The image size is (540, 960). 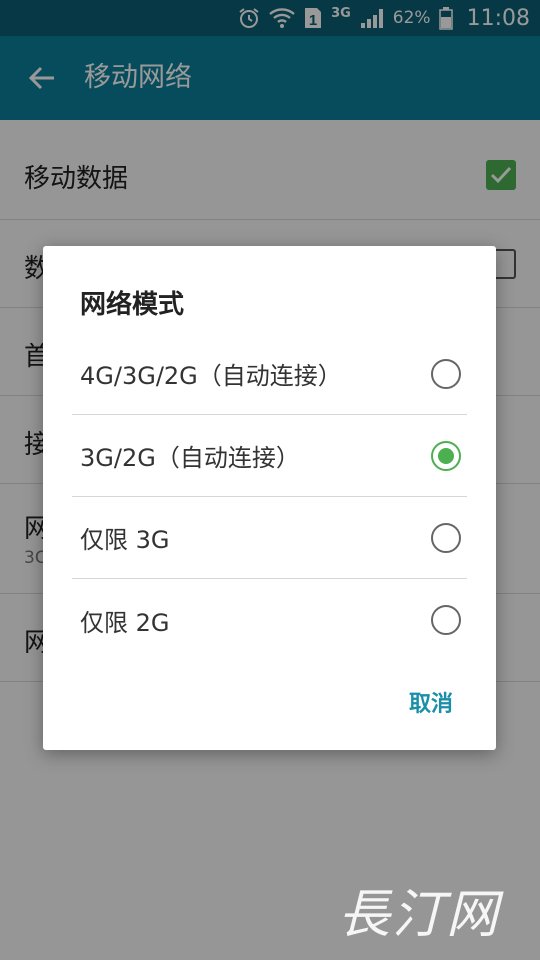 What do you see at coordinates (269, 620) in the screenshot?
I see `option-2g-only: 仅限 2G` at bounding box center [269, 620].